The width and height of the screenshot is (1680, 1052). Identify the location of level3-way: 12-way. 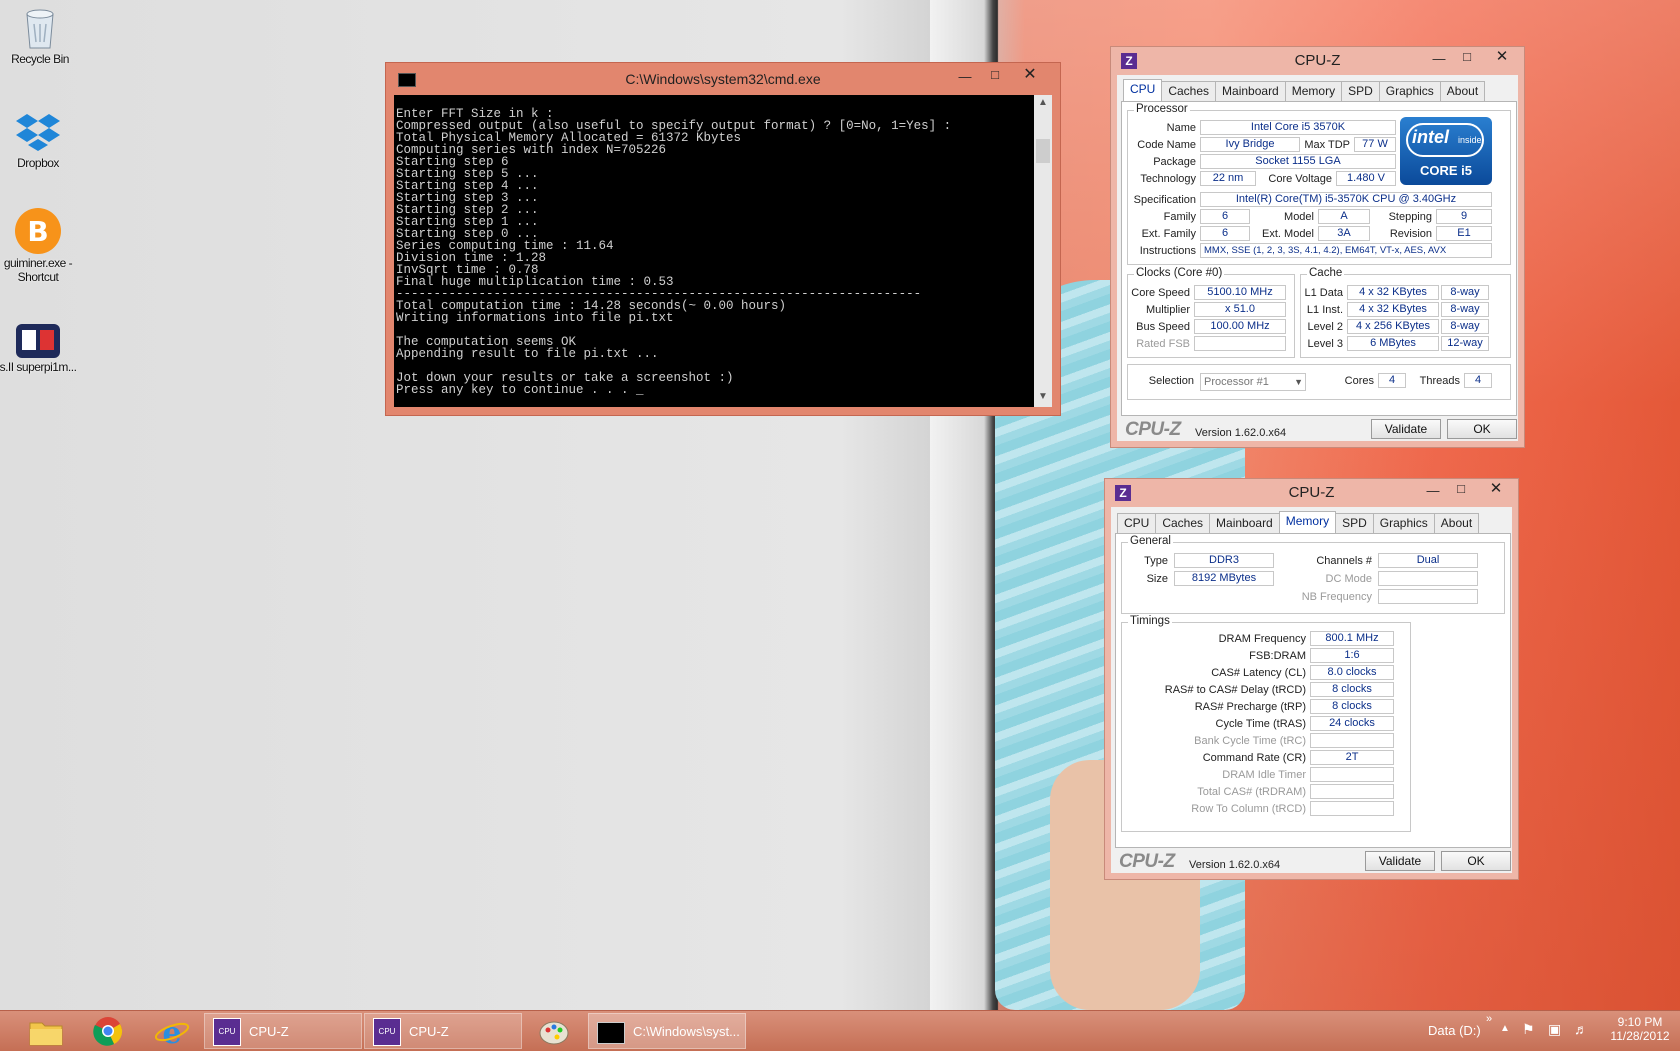
(1465, 343).